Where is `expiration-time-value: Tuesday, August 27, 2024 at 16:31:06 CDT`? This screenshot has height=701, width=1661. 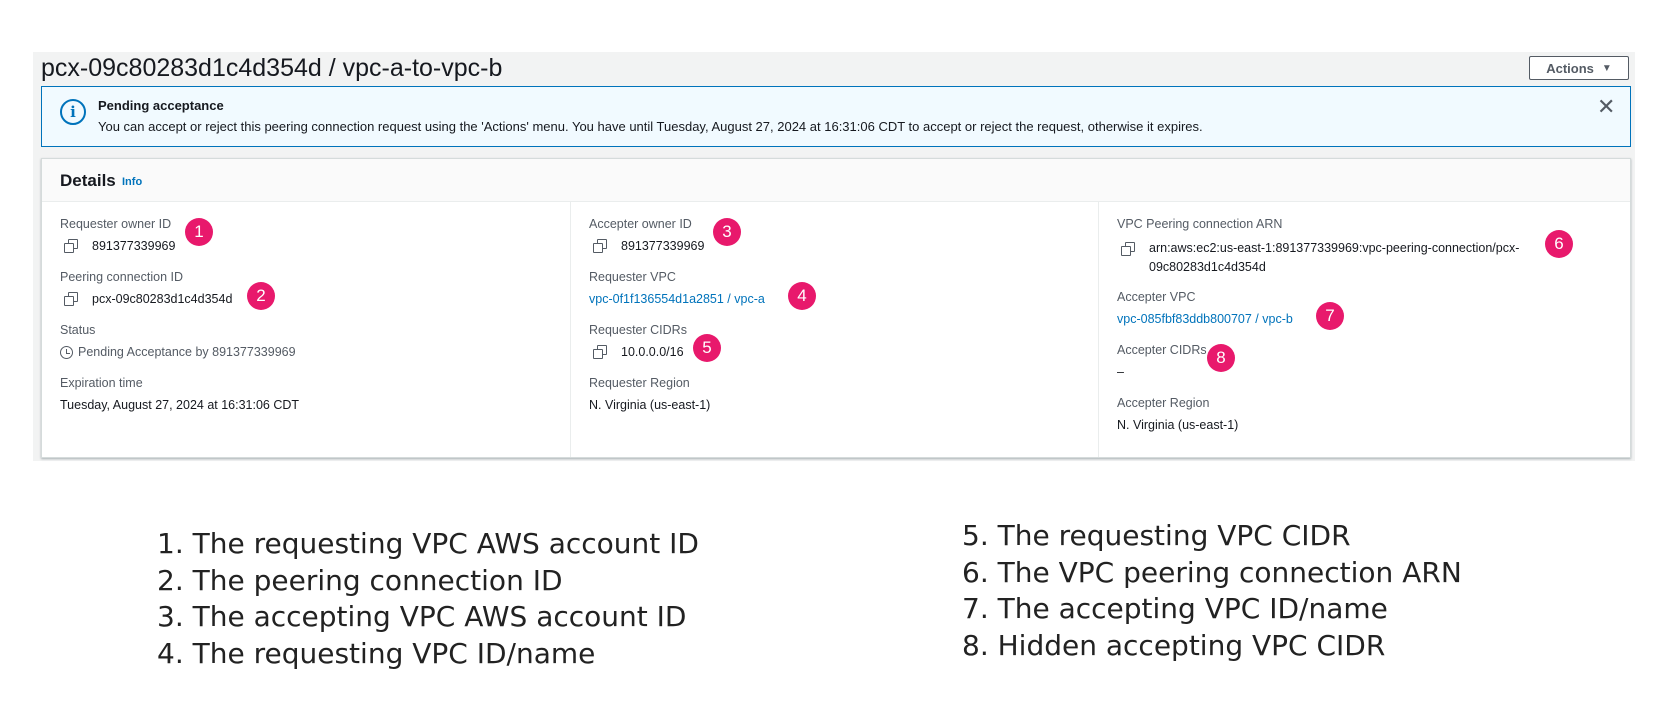
expiration-time-value: Tuesday, August 27, 2024 at 16:31:06 CDT is located at coordinates (180, 405).